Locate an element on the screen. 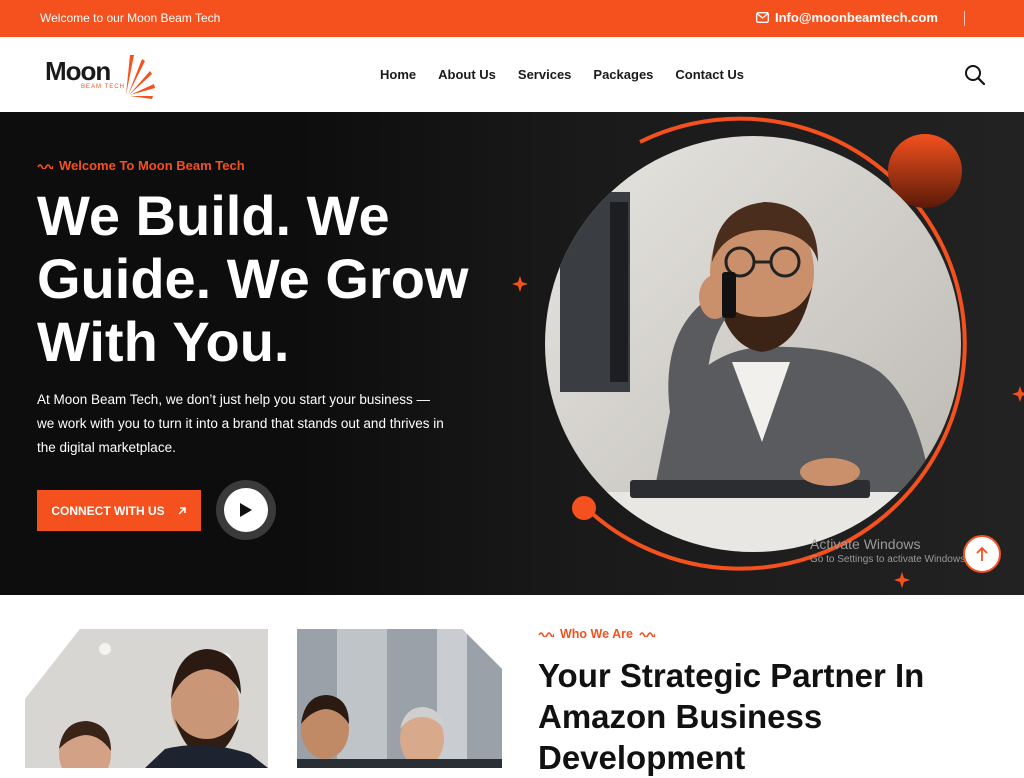 Image resolution: width=1024 pixels, height=778 pixels. email-link: Info@moonbeamtech.com is located at coordinates (847, 17).